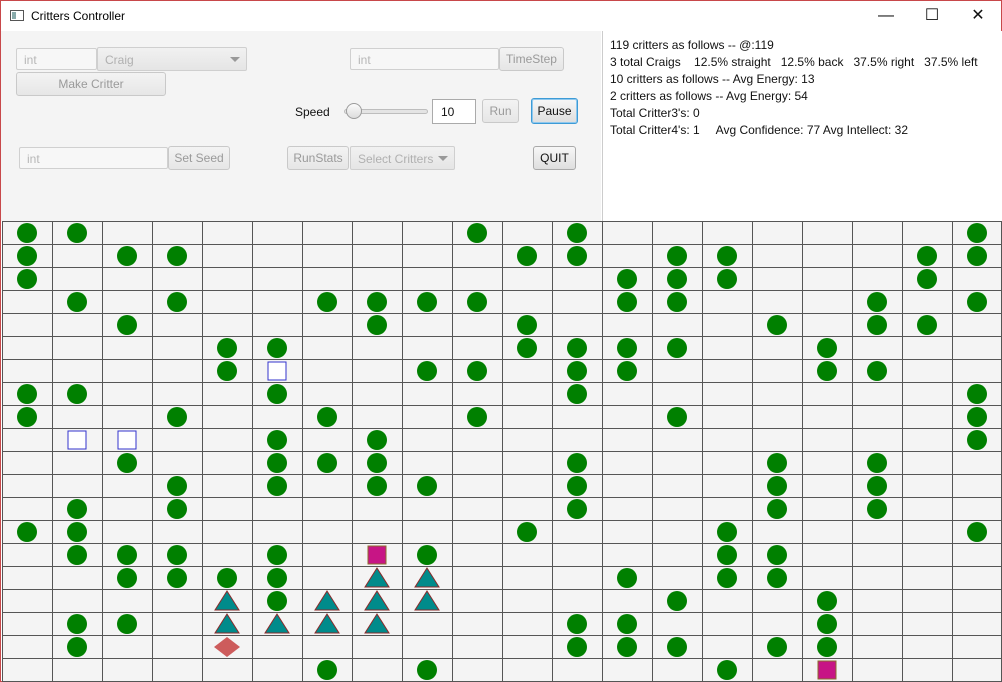 The width and height of the screenshot is (1002, 682). What do you see at coordinates (531, 59) in the screenshot?
I see `timestep-button: TimeStep` at bounding box center [531, 59].